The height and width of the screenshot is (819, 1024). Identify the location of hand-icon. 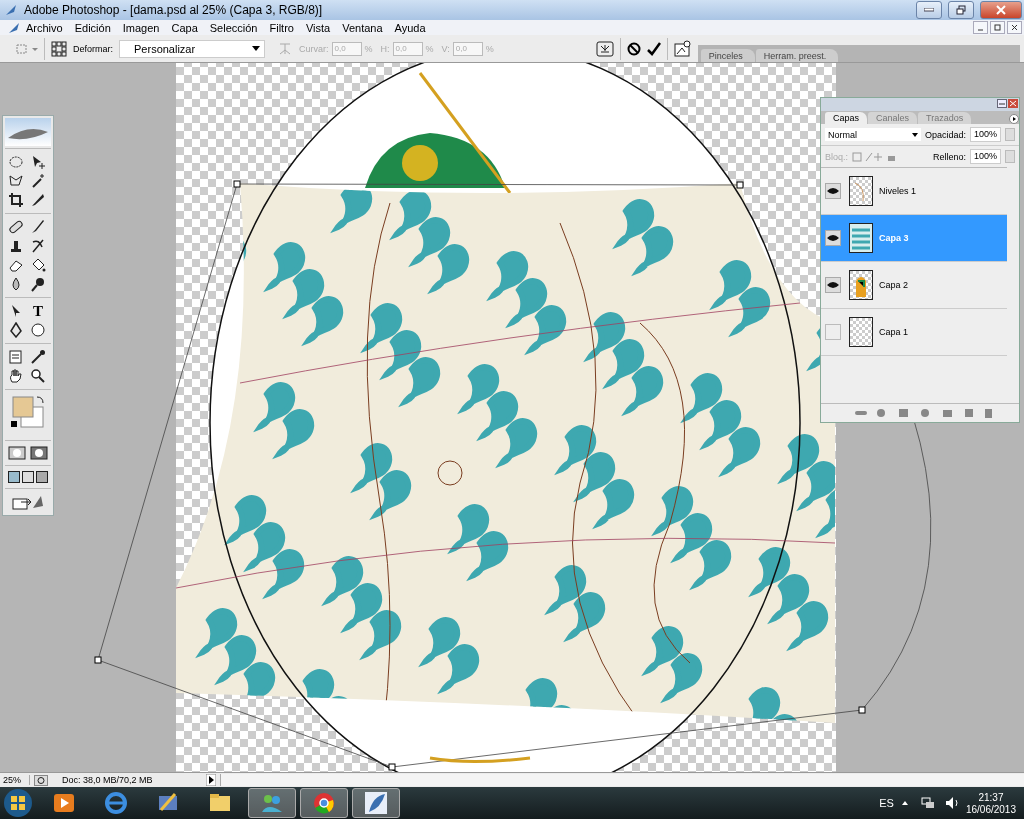
(16, 376).